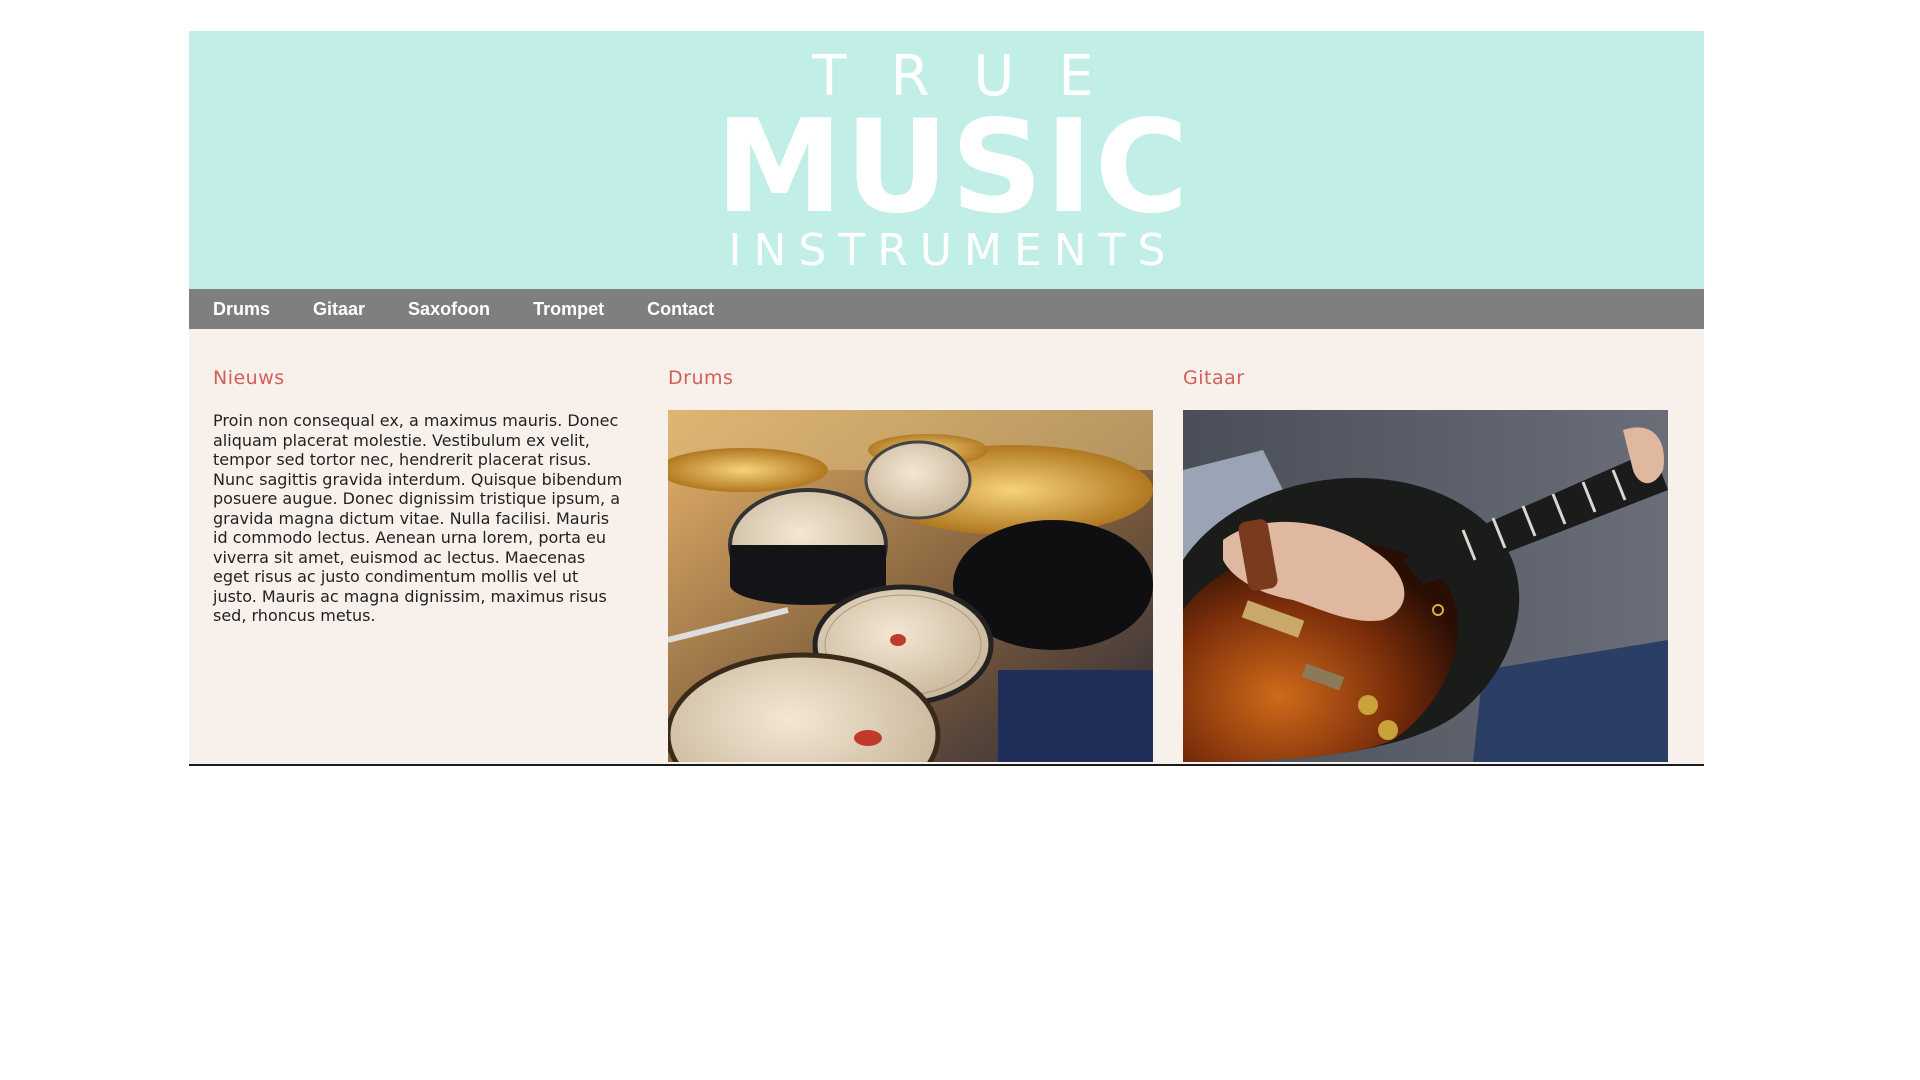  I want to click on nav-item-drums: Drums, so click(241, 309).